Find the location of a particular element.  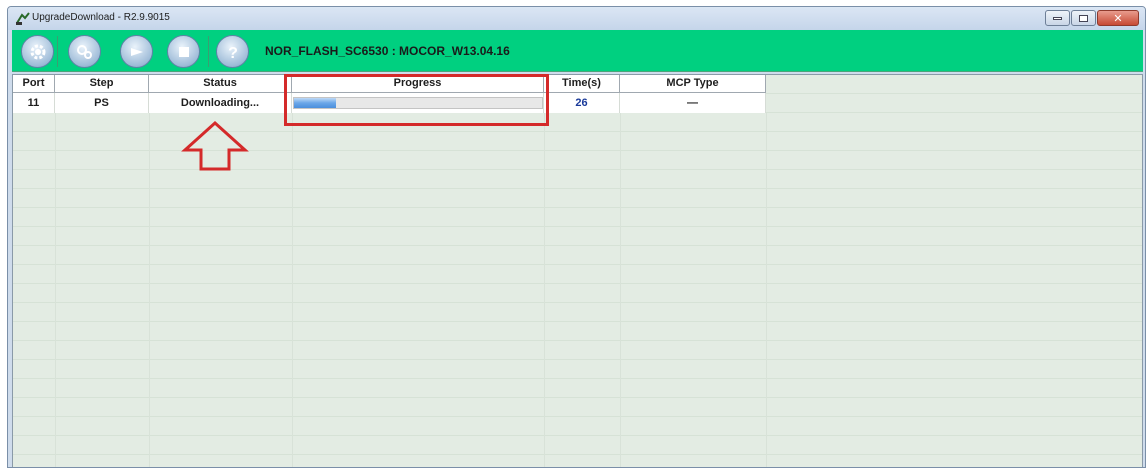

gear-icon is located at coordinates (37, 51).